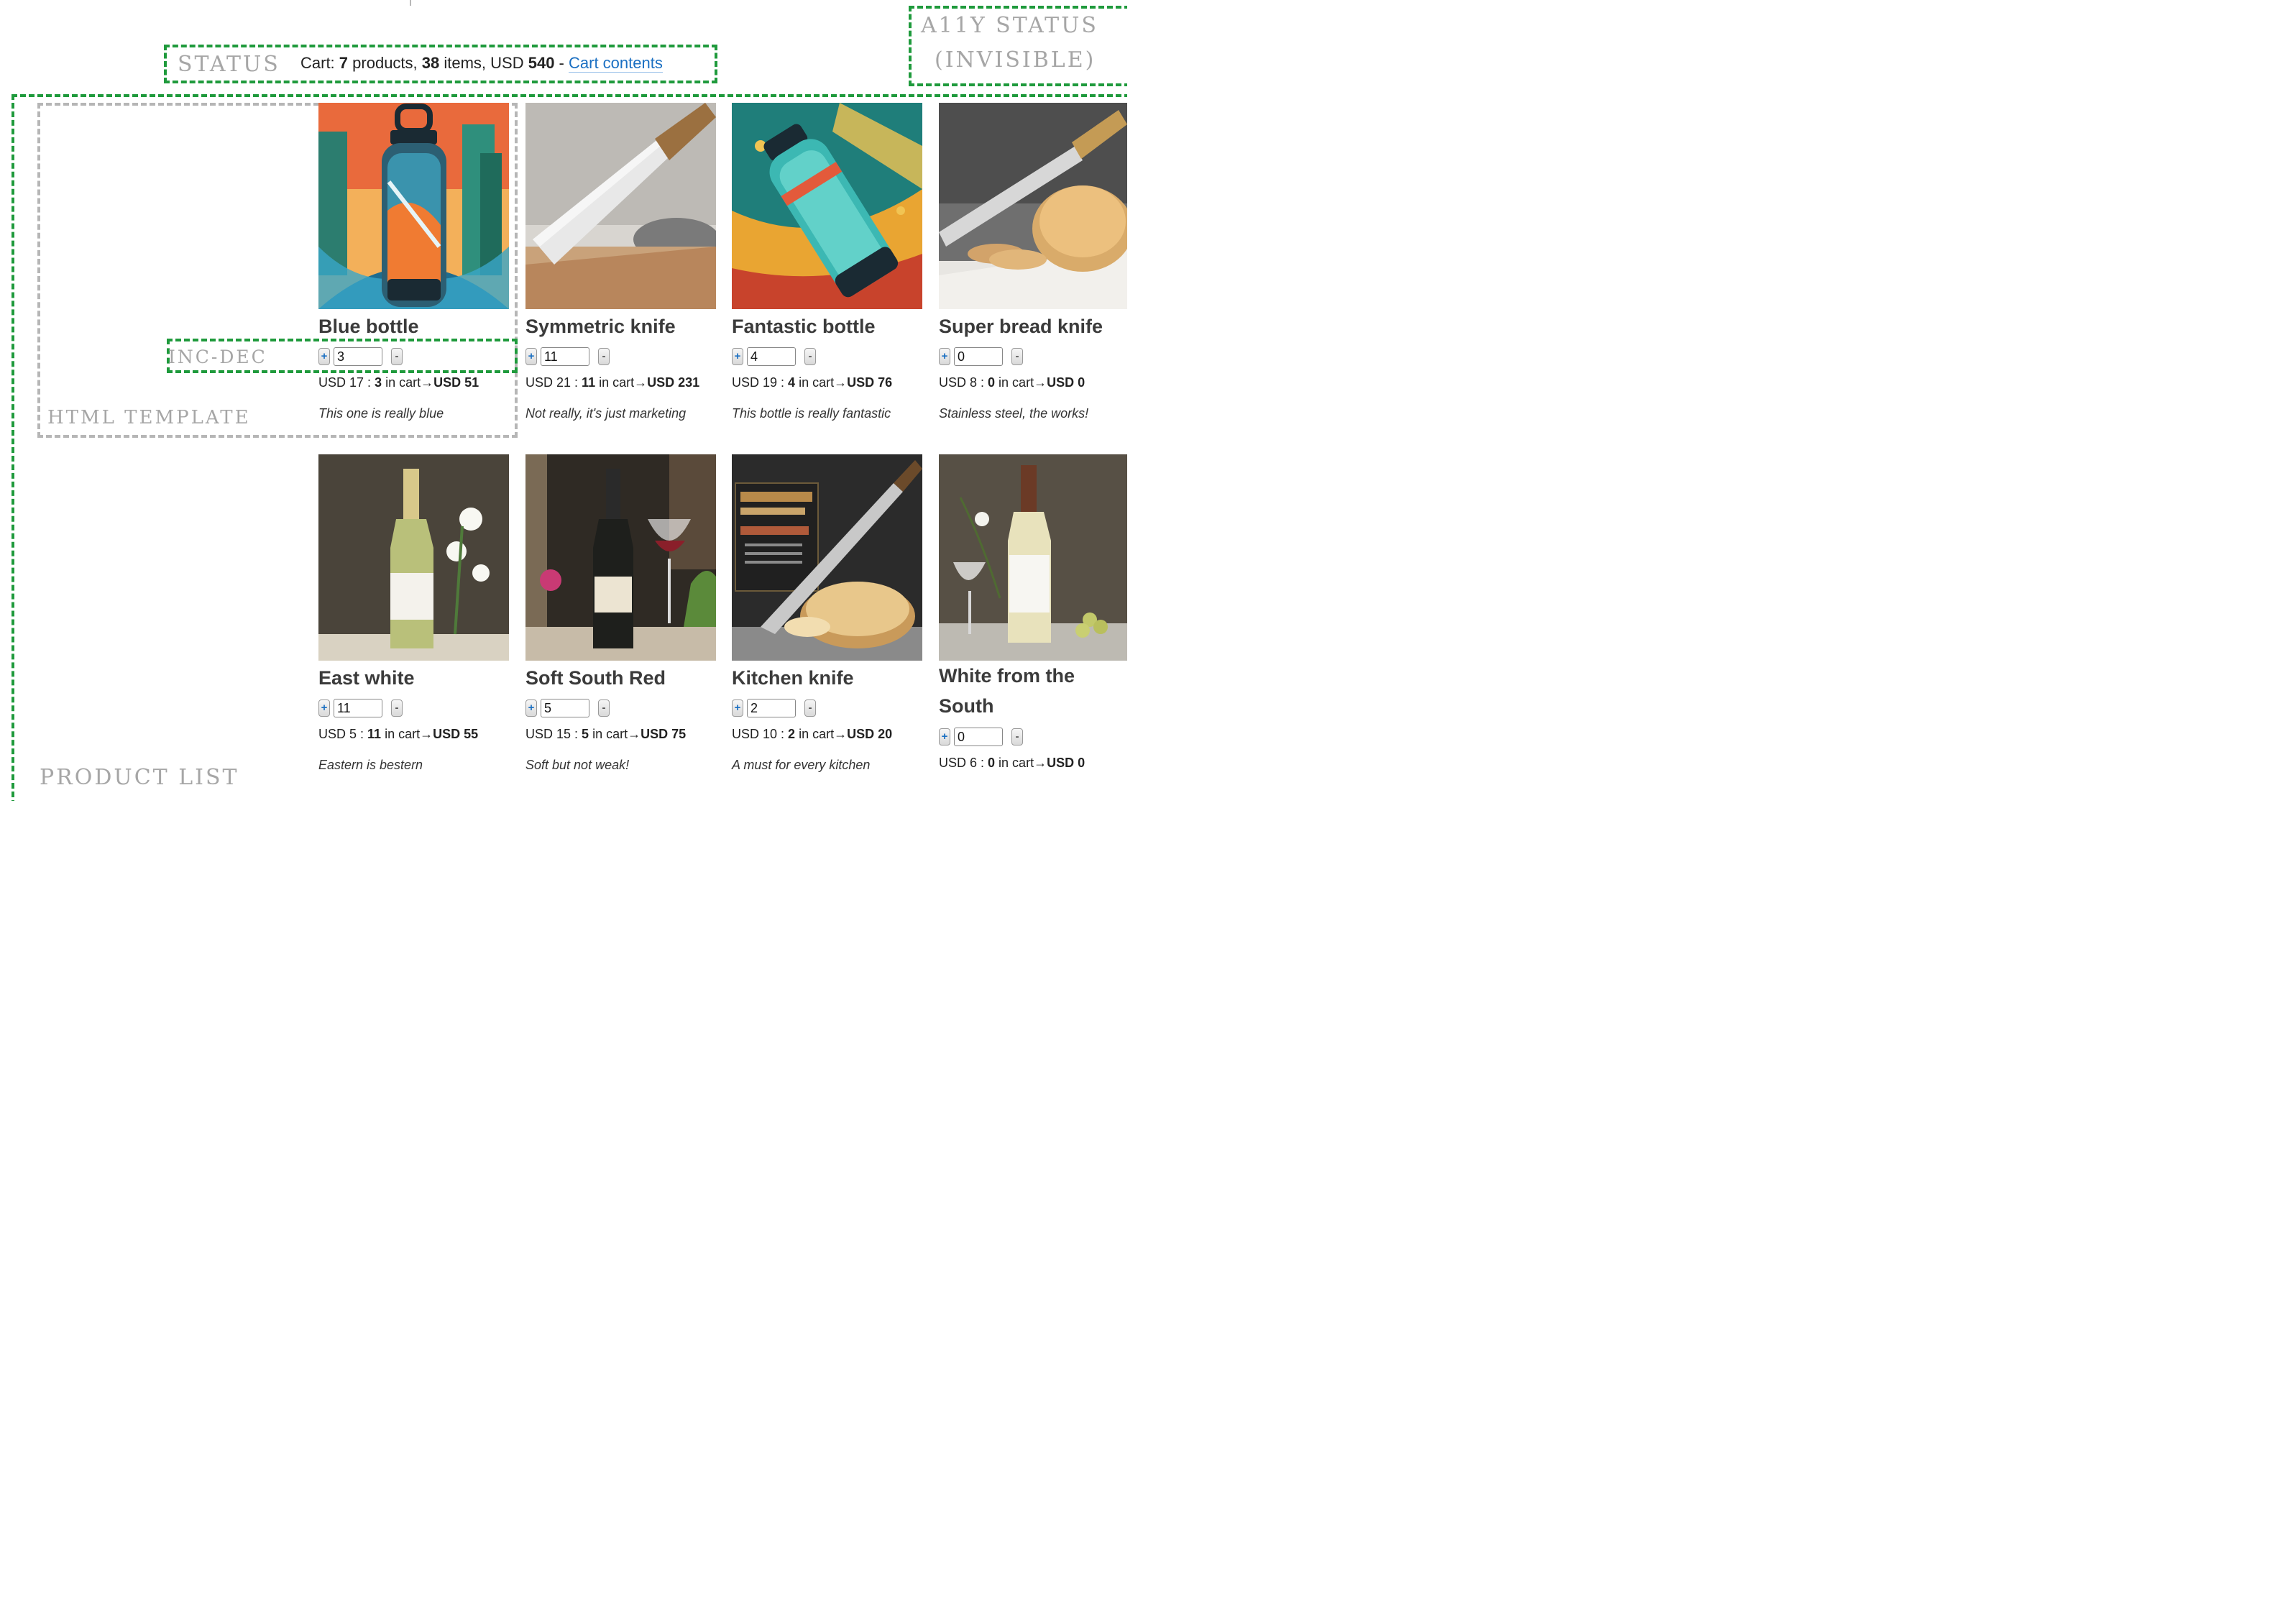 The height and width of the screenshot is (1624, 2286). What do you see at coordinates (1015, 60) in the screenshot?
I see `a11y-invisible-annotation: (INVISIBLE)` at bounding box center [1015, 60].